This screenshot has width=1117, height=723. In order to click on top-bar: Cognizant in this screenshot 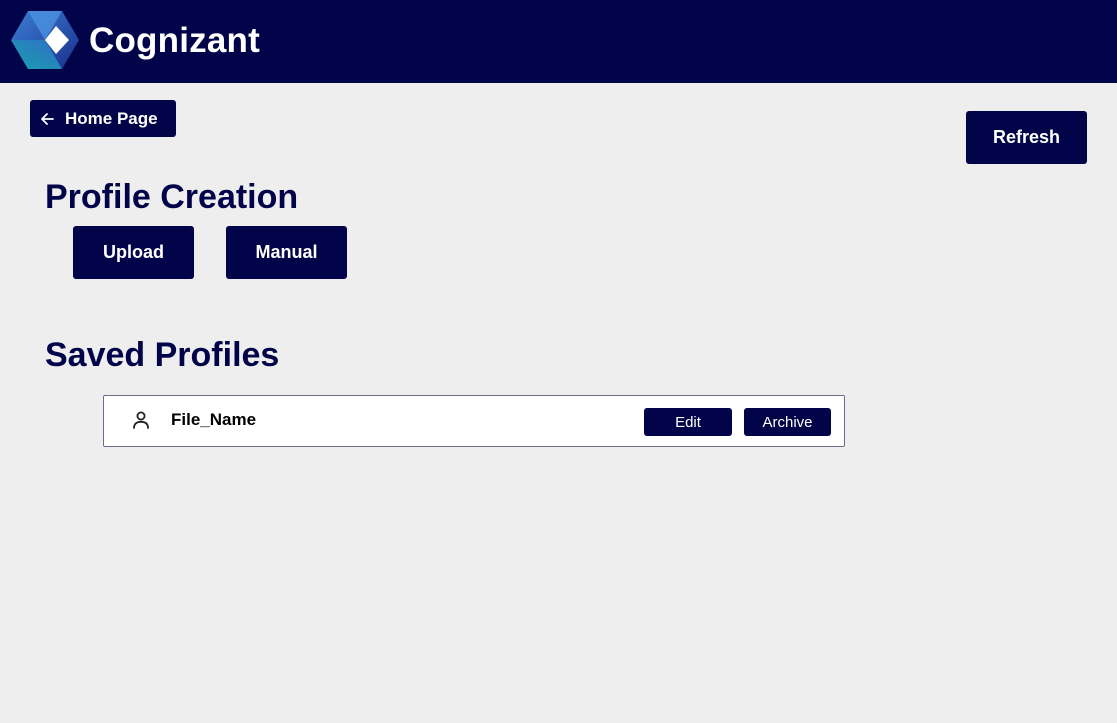, I will do `click(558, 41)`.